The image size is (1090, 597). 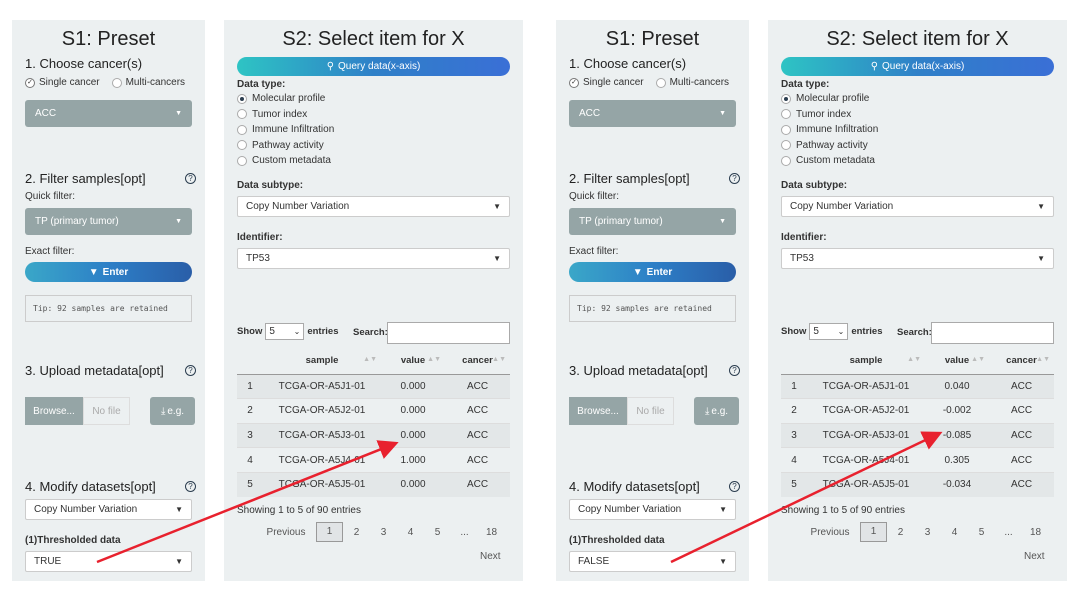 I want to click on table-row: 1 TCGA-OR-A5J1-01 0.040 ACC, so click(x=917, y=386).